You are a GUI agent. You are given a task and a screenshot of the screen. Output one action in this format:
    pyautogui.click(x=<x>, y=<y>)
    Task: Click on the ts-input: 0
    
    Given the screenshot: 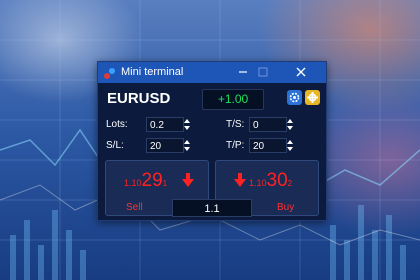 What is the action you would take?
    pyautogui.click(x=268, y=124)
    